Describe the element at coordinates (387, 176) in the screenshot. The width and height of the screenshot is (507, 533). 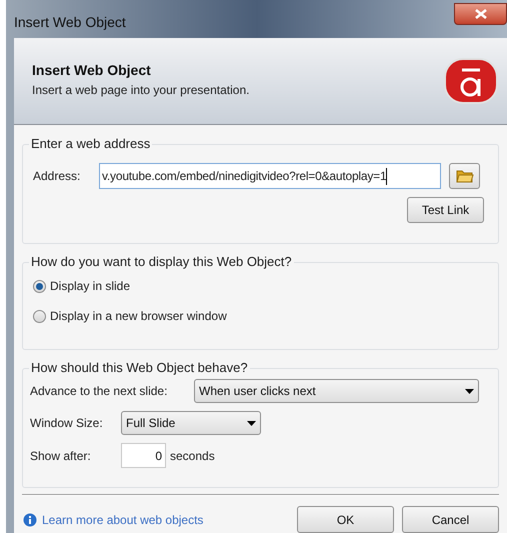
I see `text-cursor` at that location.